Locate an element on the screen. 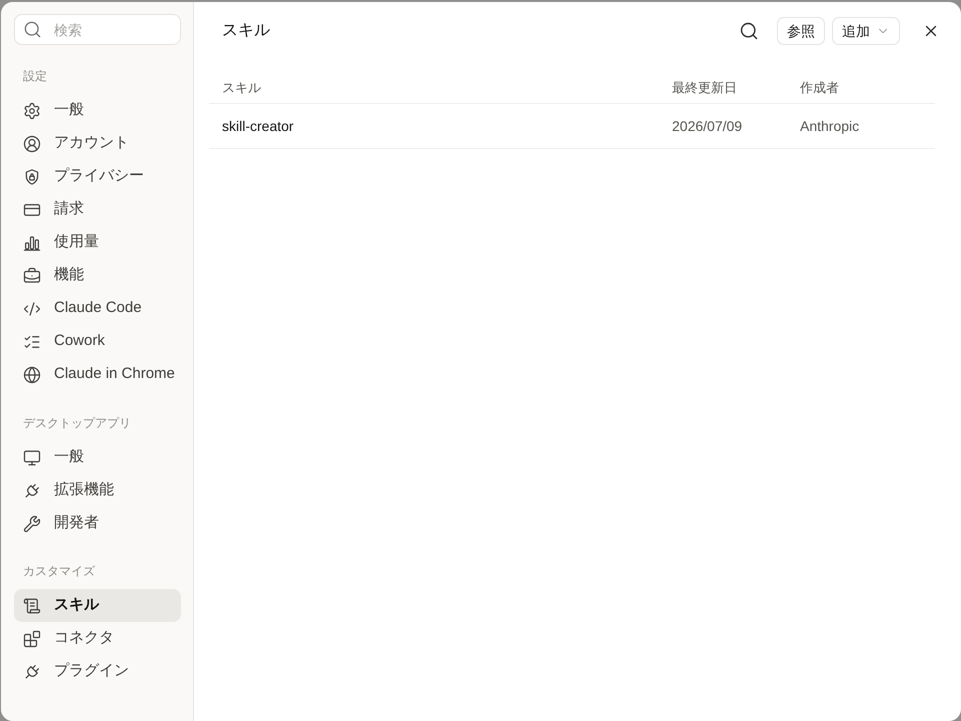 Image resolution: width=961 pixels, height=721 pixels. globe-icon is located at coordinates (32, 375).